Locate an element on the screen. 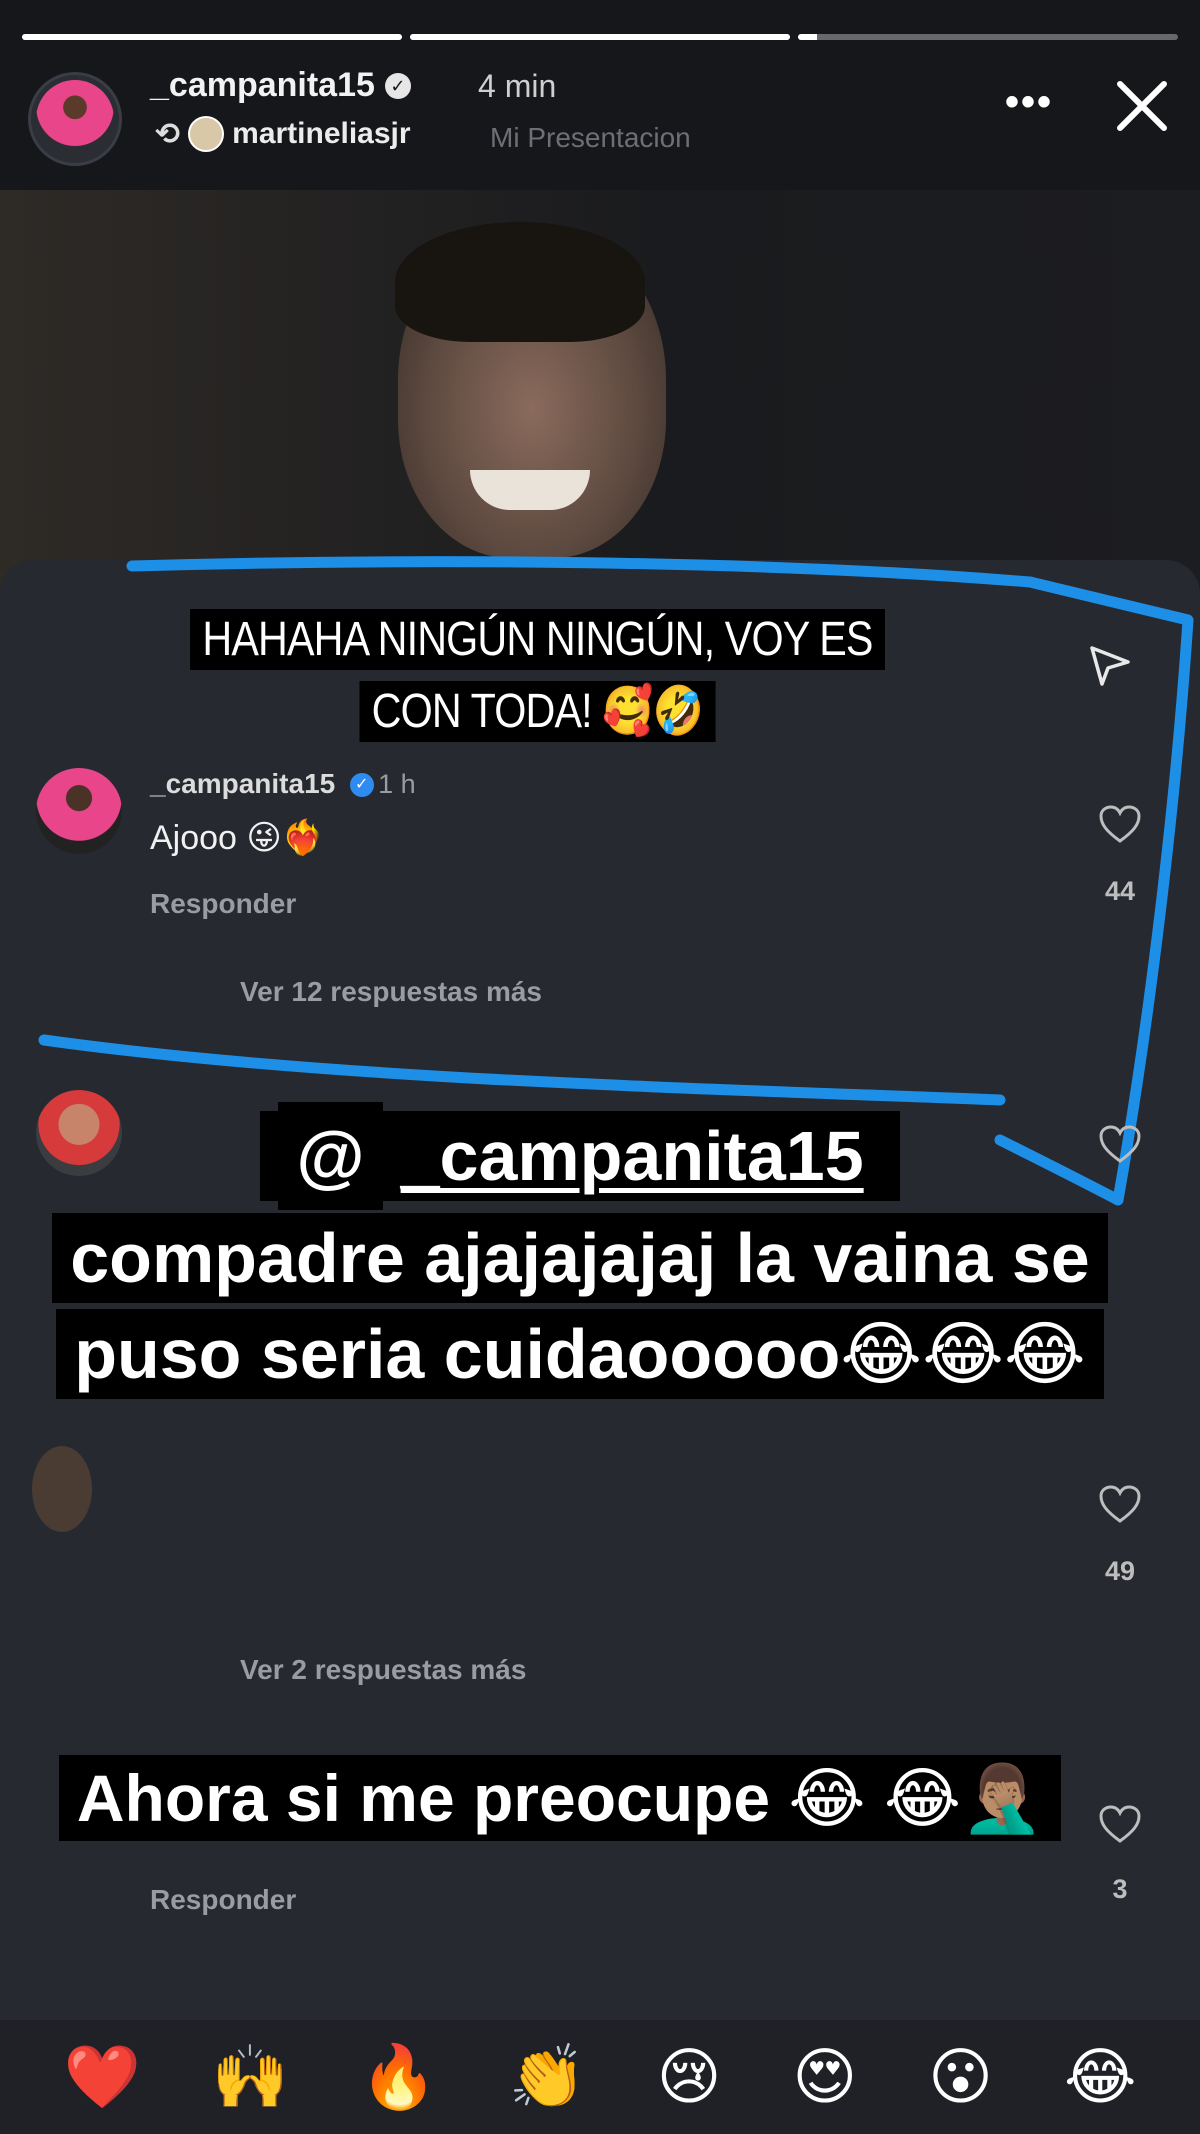 This screenshot has height=2134, width=1200. reaction-heart: ❤️ is located at coordinates (102, 2077).